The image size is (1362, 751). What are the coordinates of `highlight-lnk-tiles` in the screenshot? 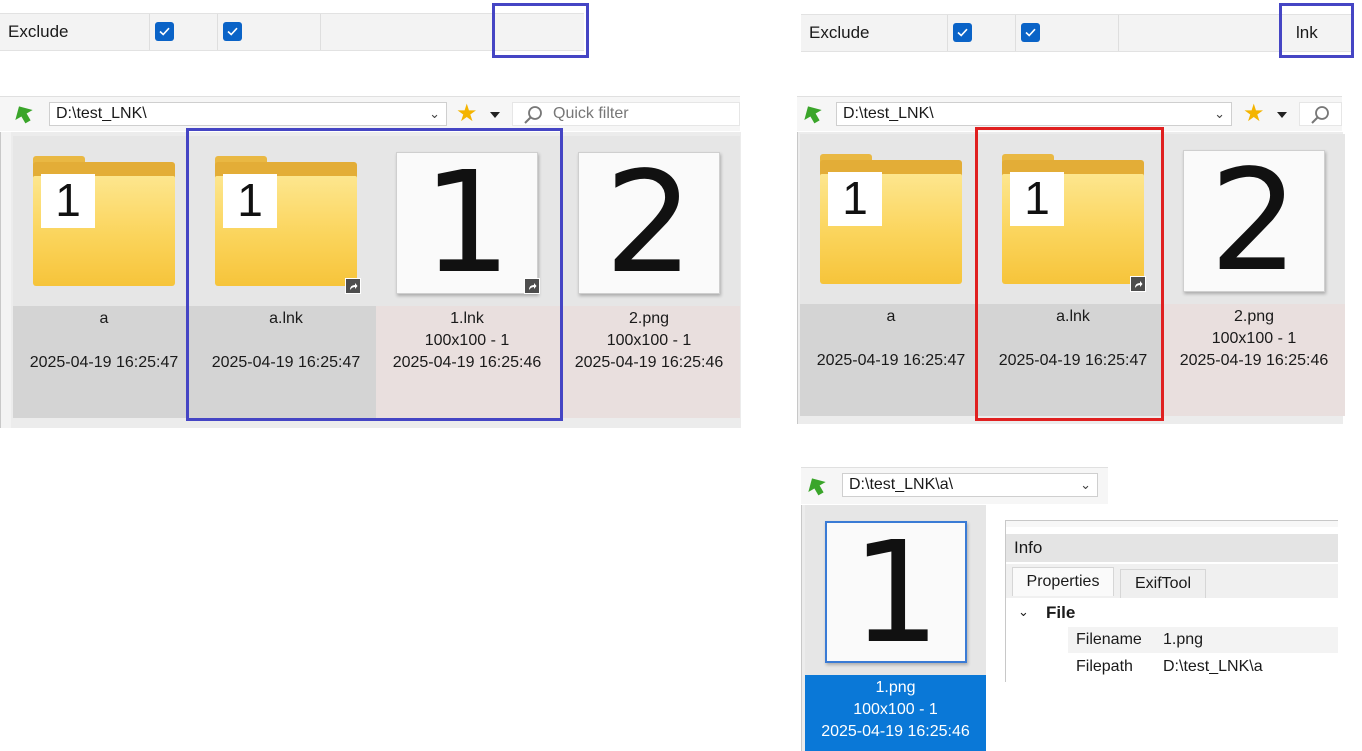 It's located at (374, 274).